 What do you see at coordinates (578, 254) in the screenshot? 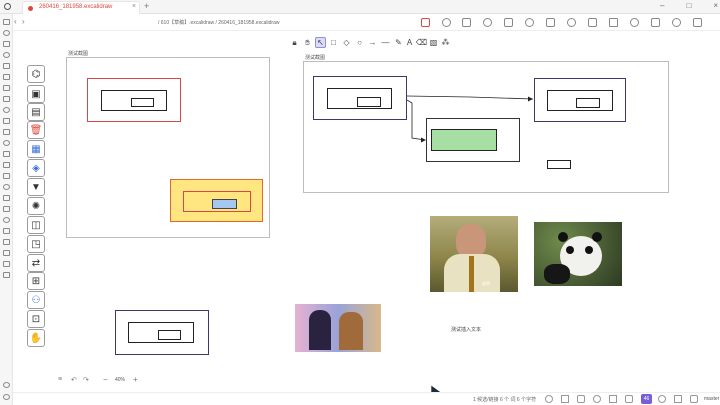
I see `image-panda` at bounding box center [578, 254].